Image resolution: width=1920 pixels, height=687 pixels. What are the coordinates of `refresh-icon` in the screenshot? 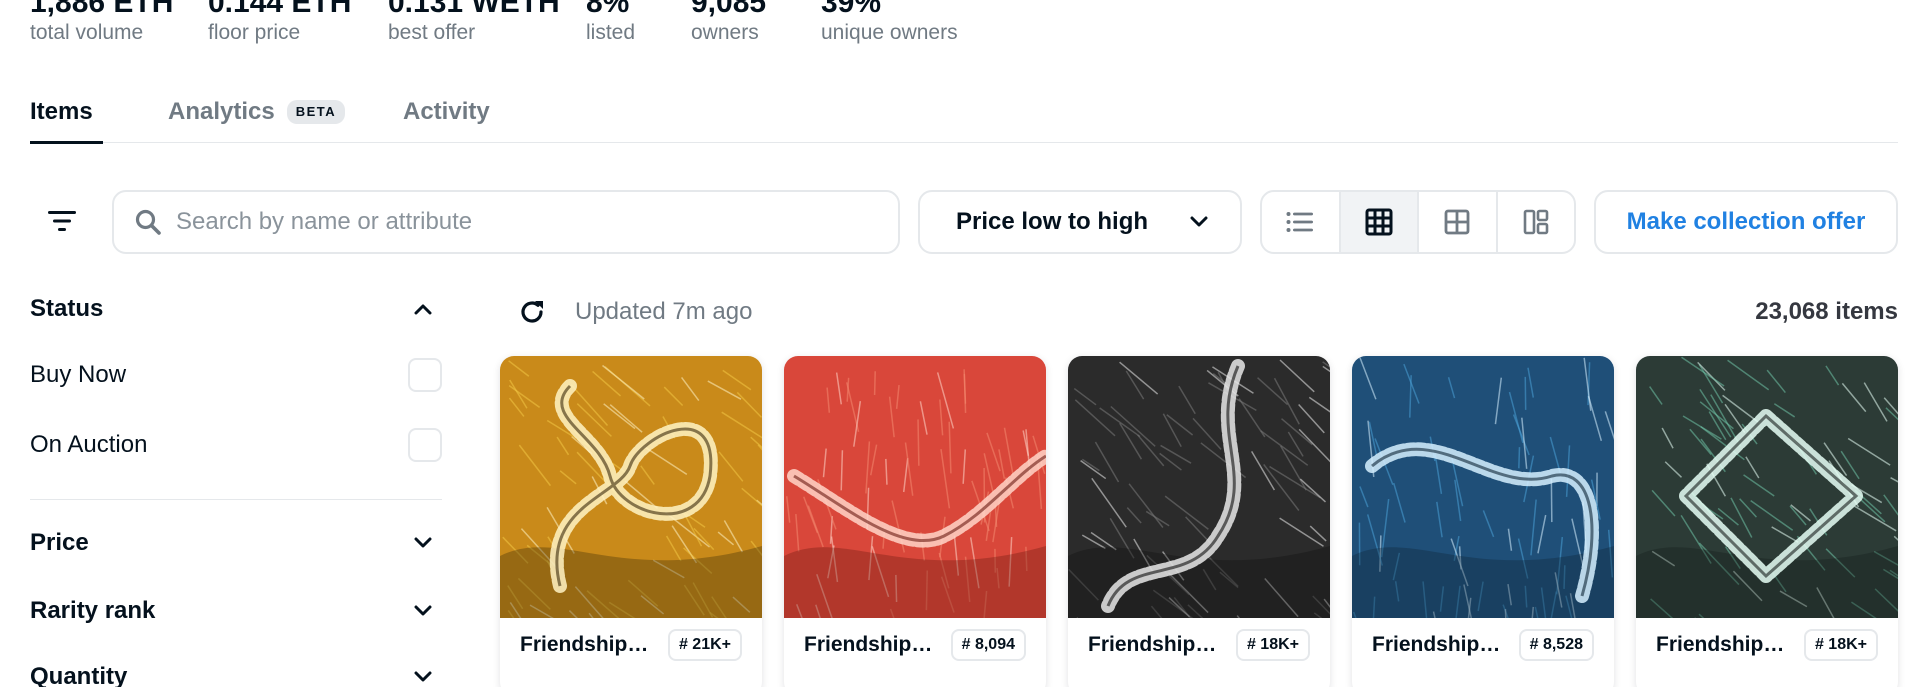 It's located at (532, 312).